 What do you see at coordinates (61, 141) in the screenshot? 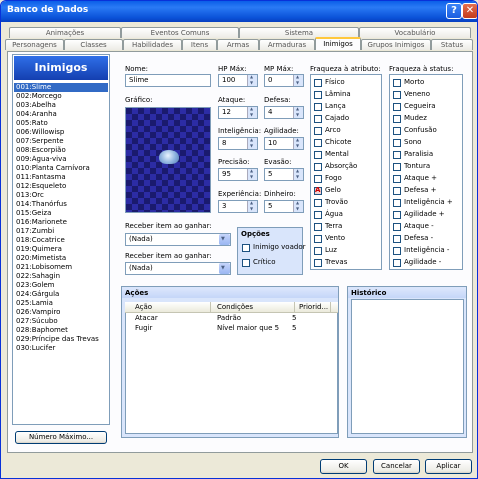
I see `list-item: 007:Serpente` at bounding box center [61, 141].